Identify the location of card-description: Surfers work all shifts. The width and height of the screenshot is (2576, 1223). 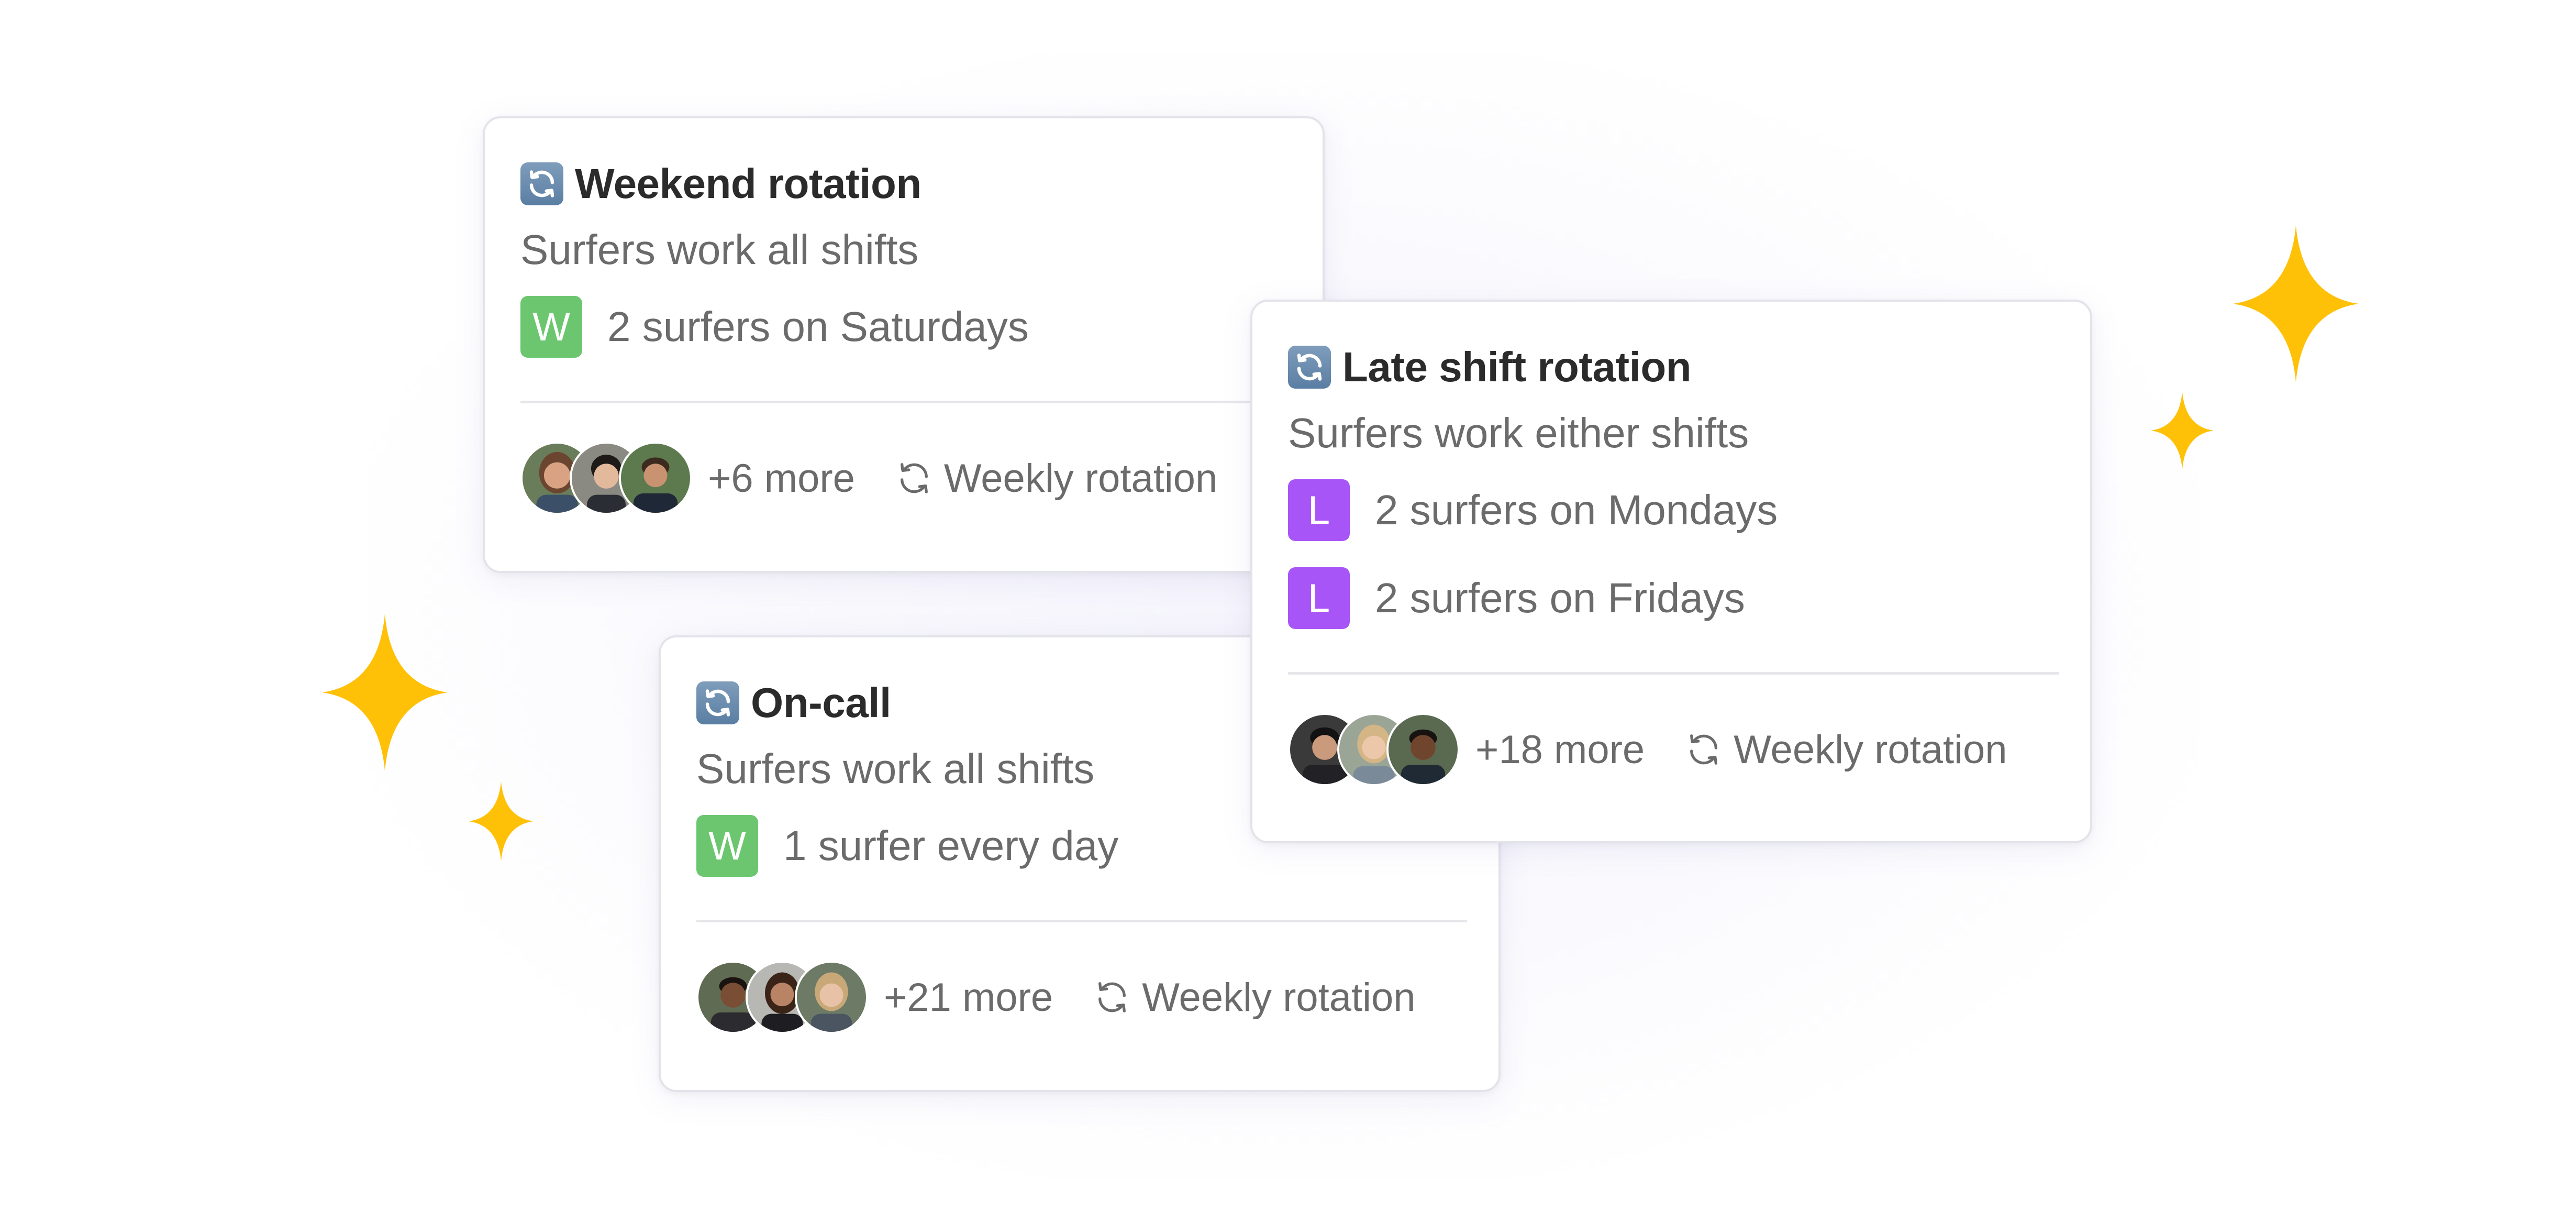
(719, 249).